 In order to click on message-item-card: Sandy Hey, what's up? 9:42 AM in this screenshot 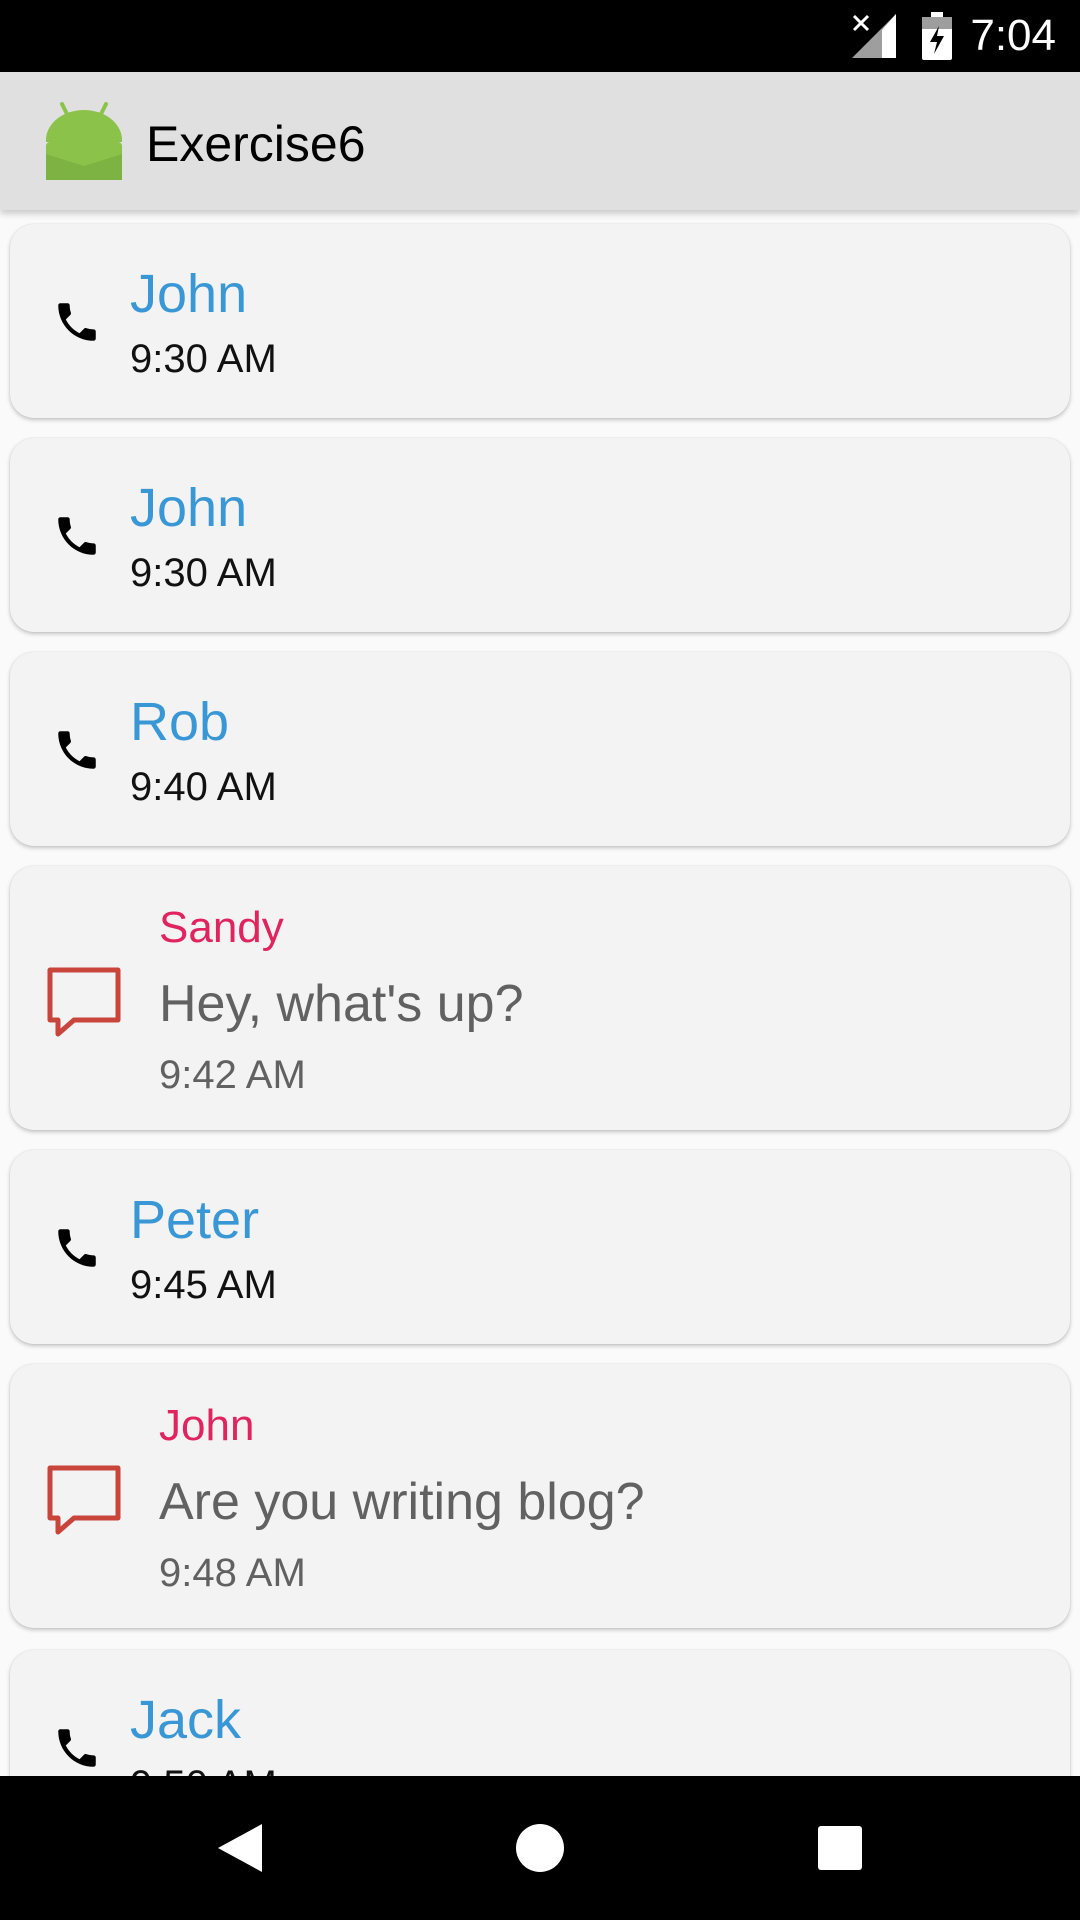, I will do `click(540, 998)`.